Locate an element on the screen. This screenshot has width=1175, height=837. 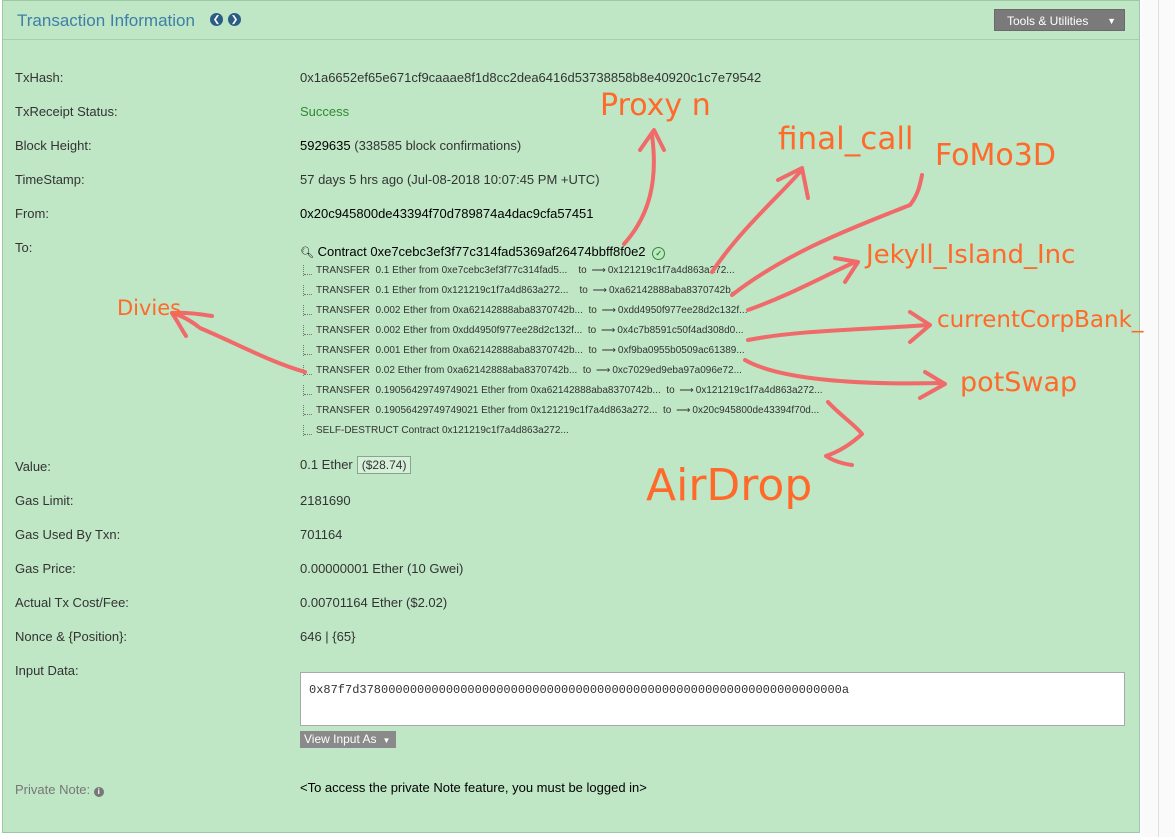
value-amount: 0.1 Ether is located at coordinates (326, 464).